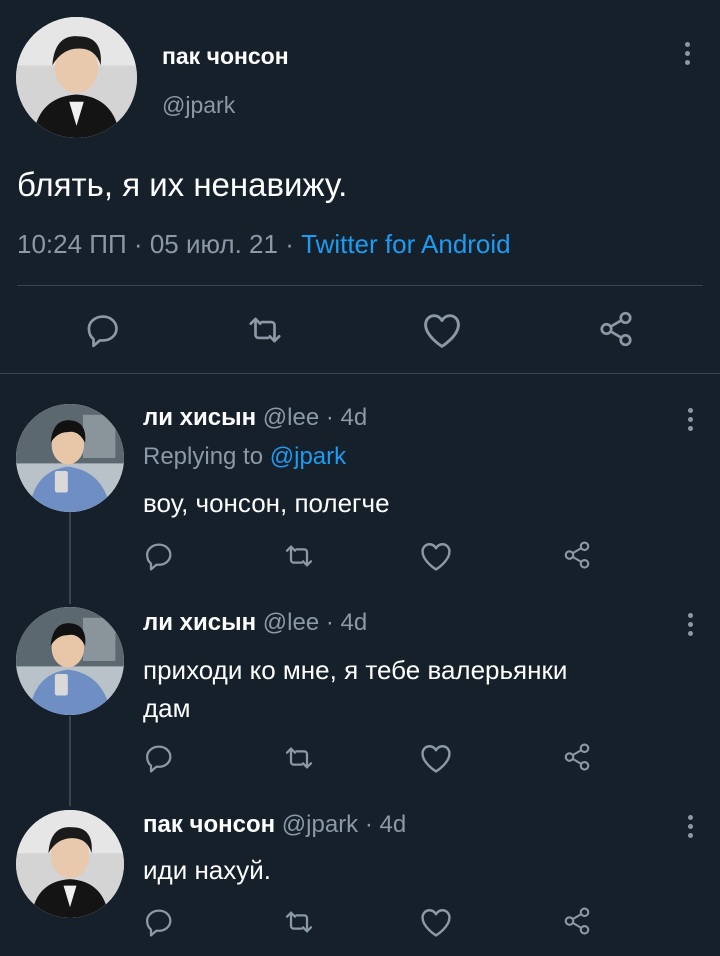  What do you see at coordinates (320, 824) in the screenshot?
I see `reply-author-handle: @jpark` at bounding box center [320, 824].